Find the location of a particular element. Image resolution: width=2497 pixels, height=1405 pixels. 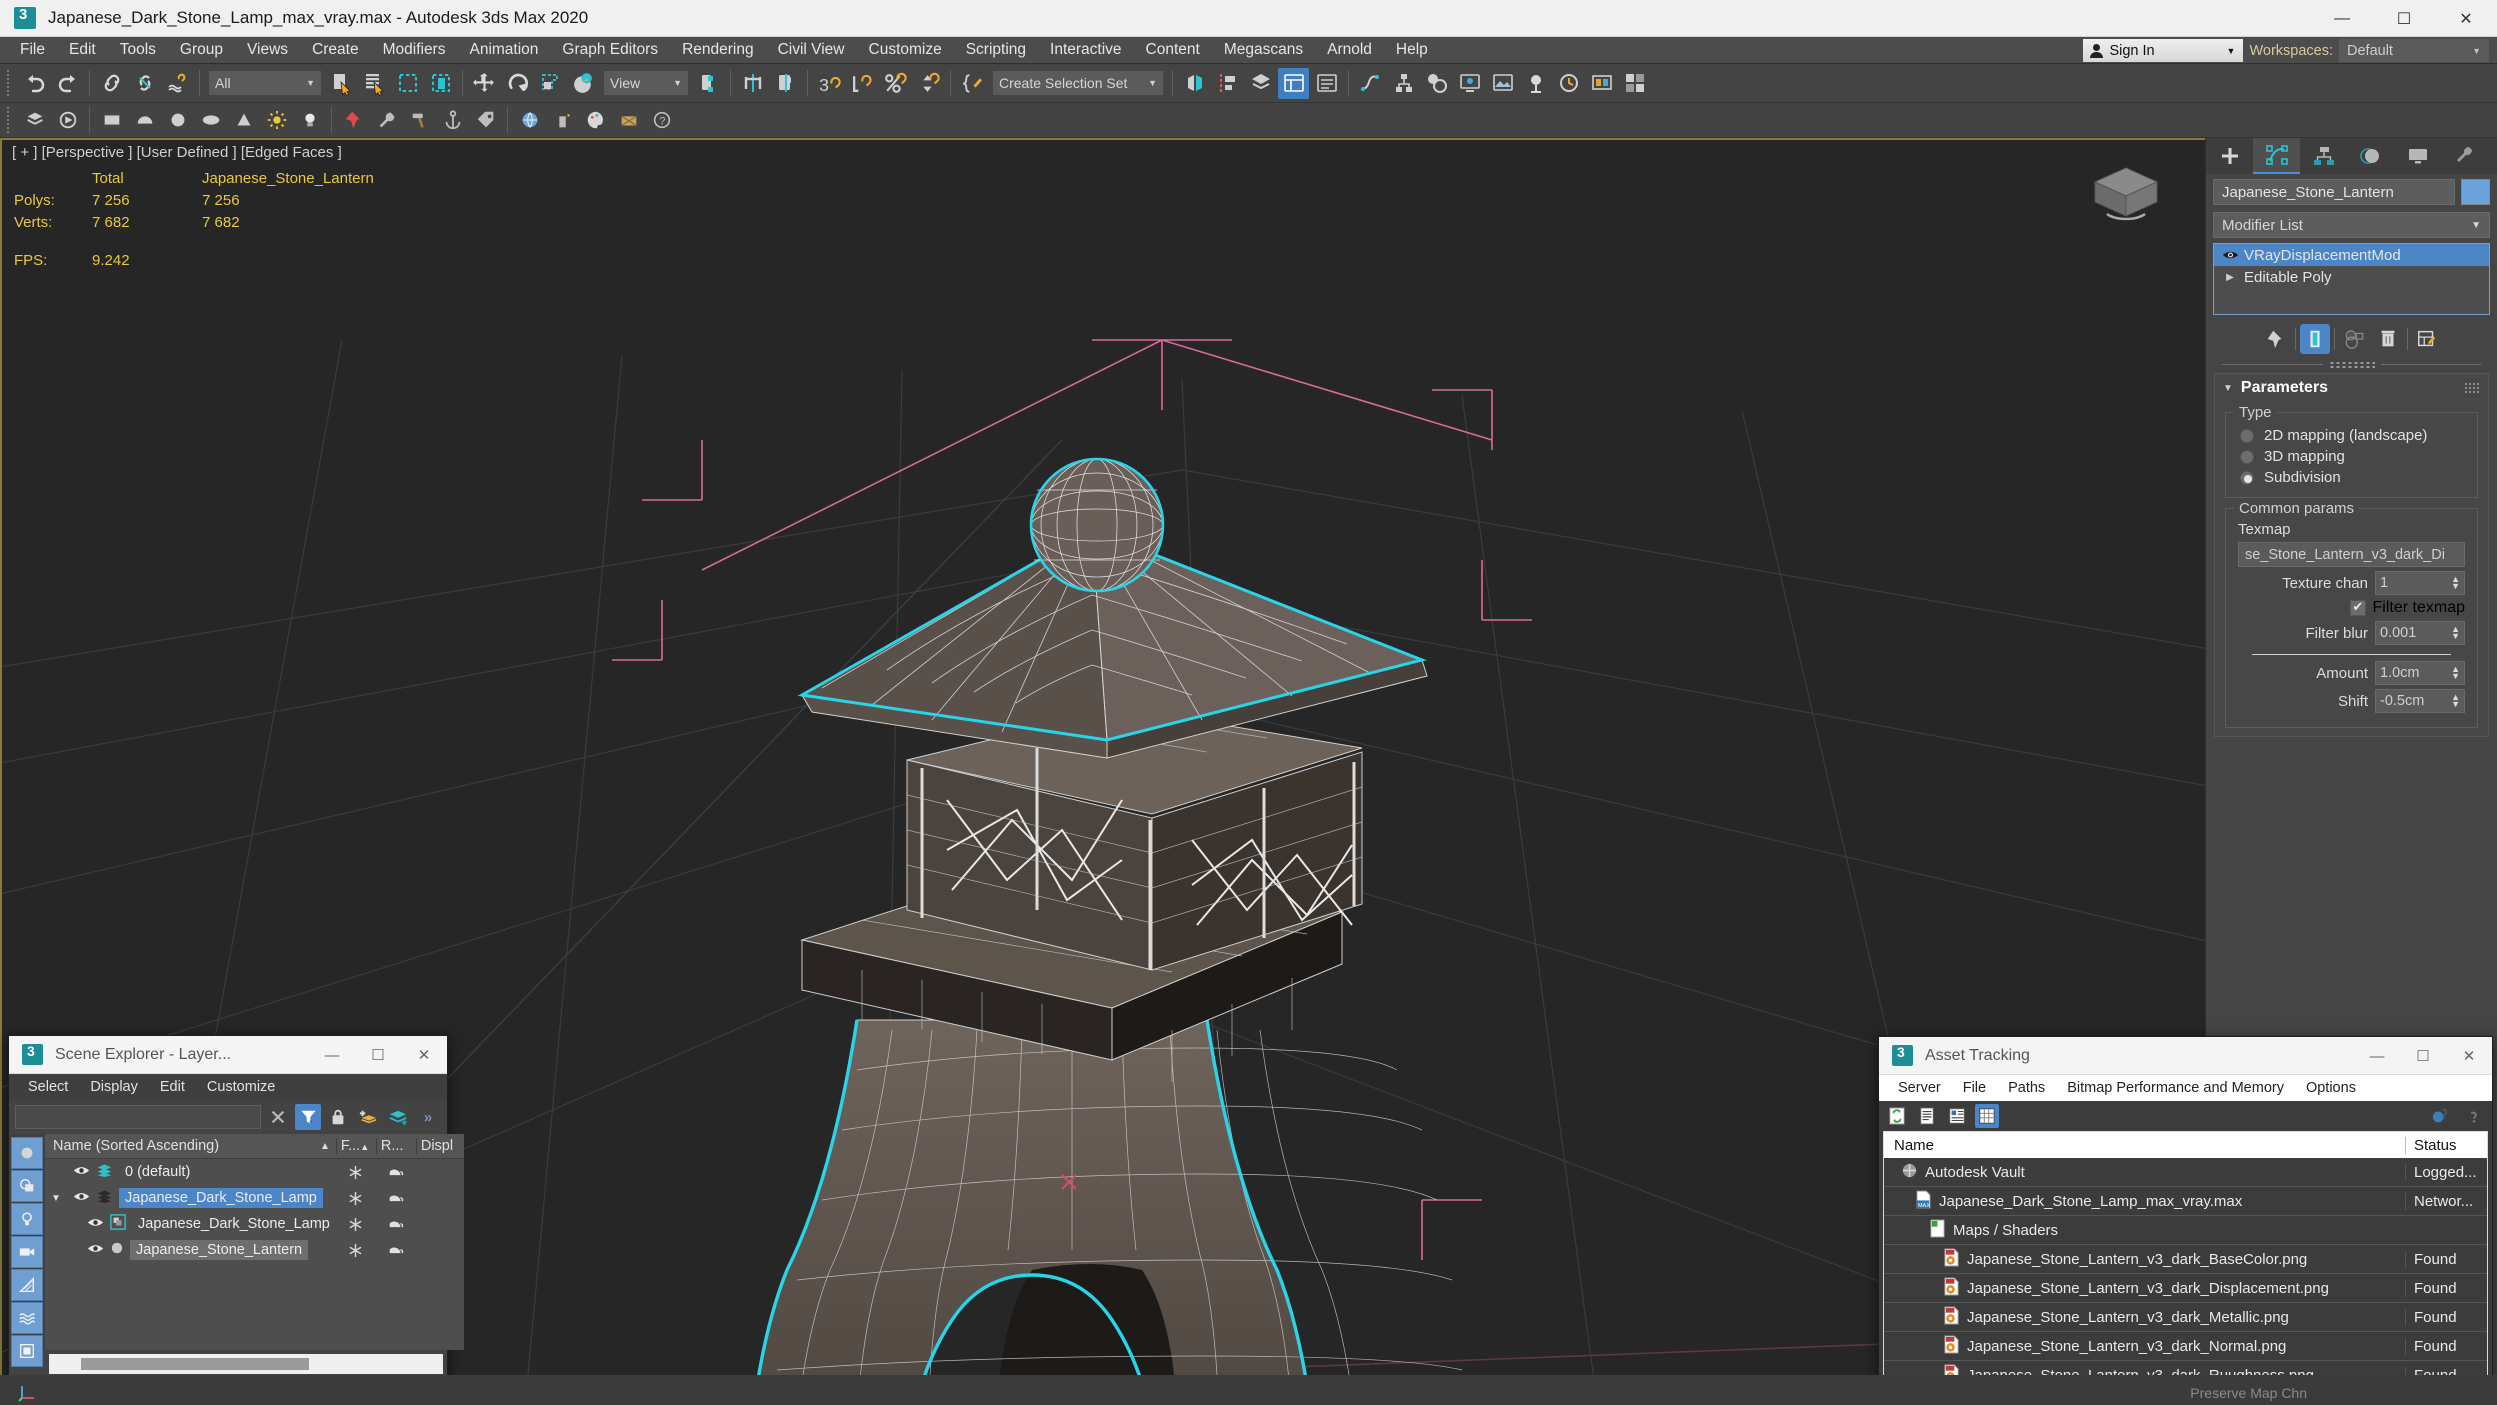

curve-editor-icon is located at coordinates (1370, 83).